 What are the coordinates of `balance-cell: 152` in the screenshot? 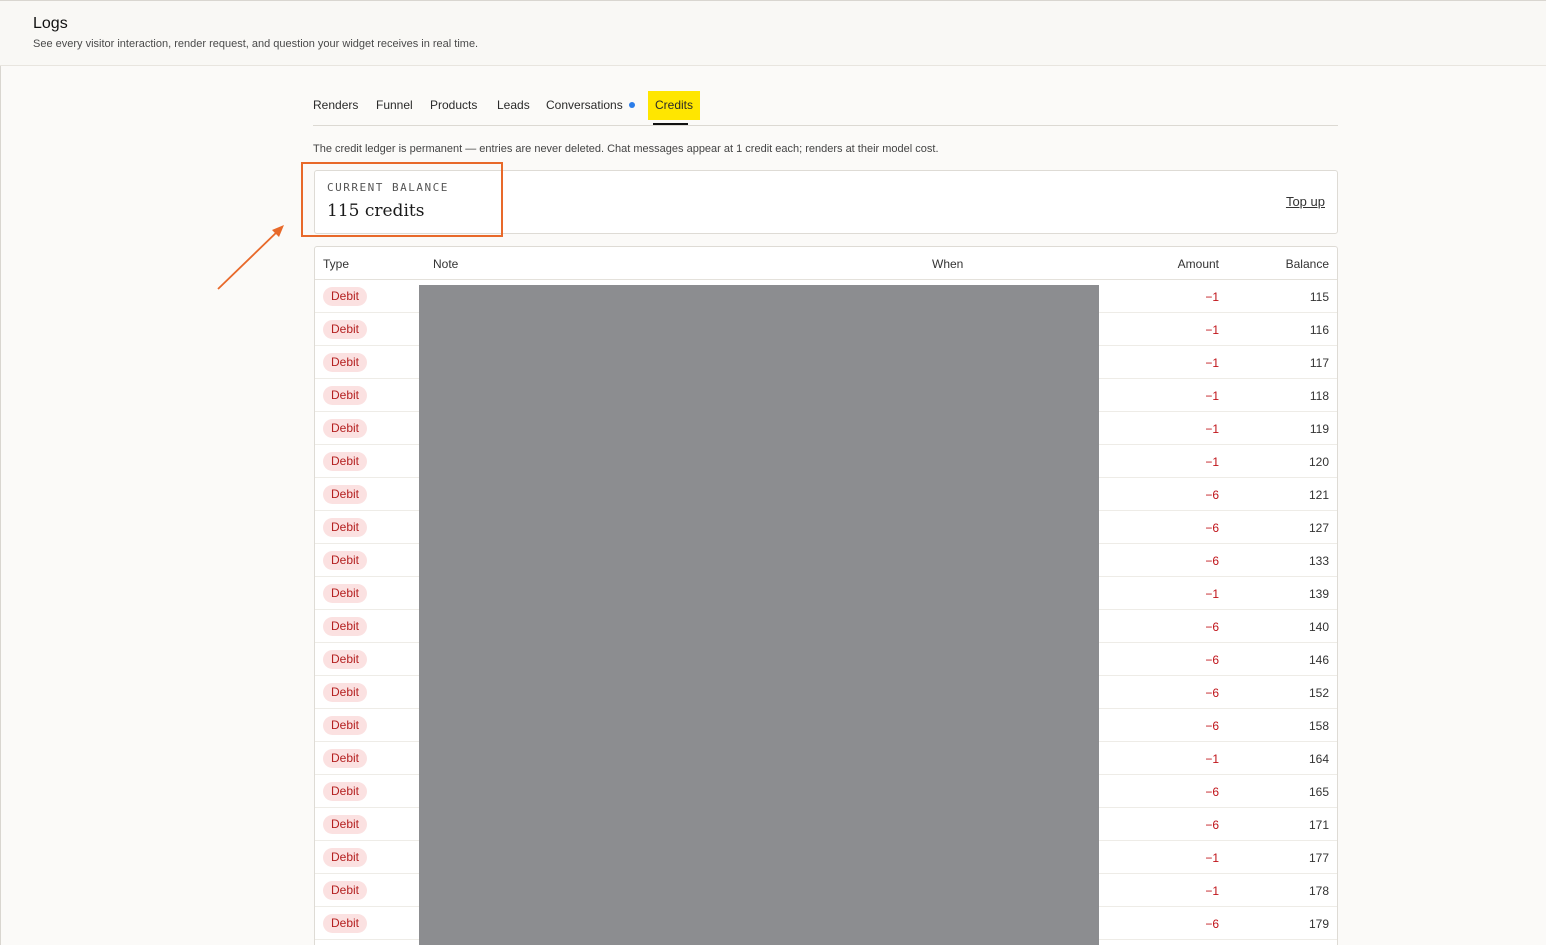 It's located at (1318, 693).